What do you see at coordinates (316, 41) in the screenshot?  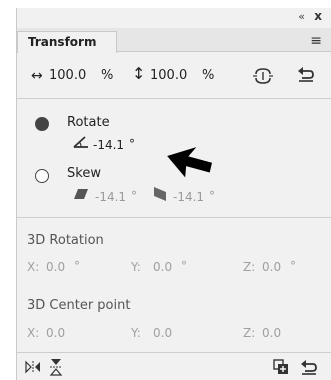 I see `panel-menu-icon: ≡` at bounding box center [316, 41].